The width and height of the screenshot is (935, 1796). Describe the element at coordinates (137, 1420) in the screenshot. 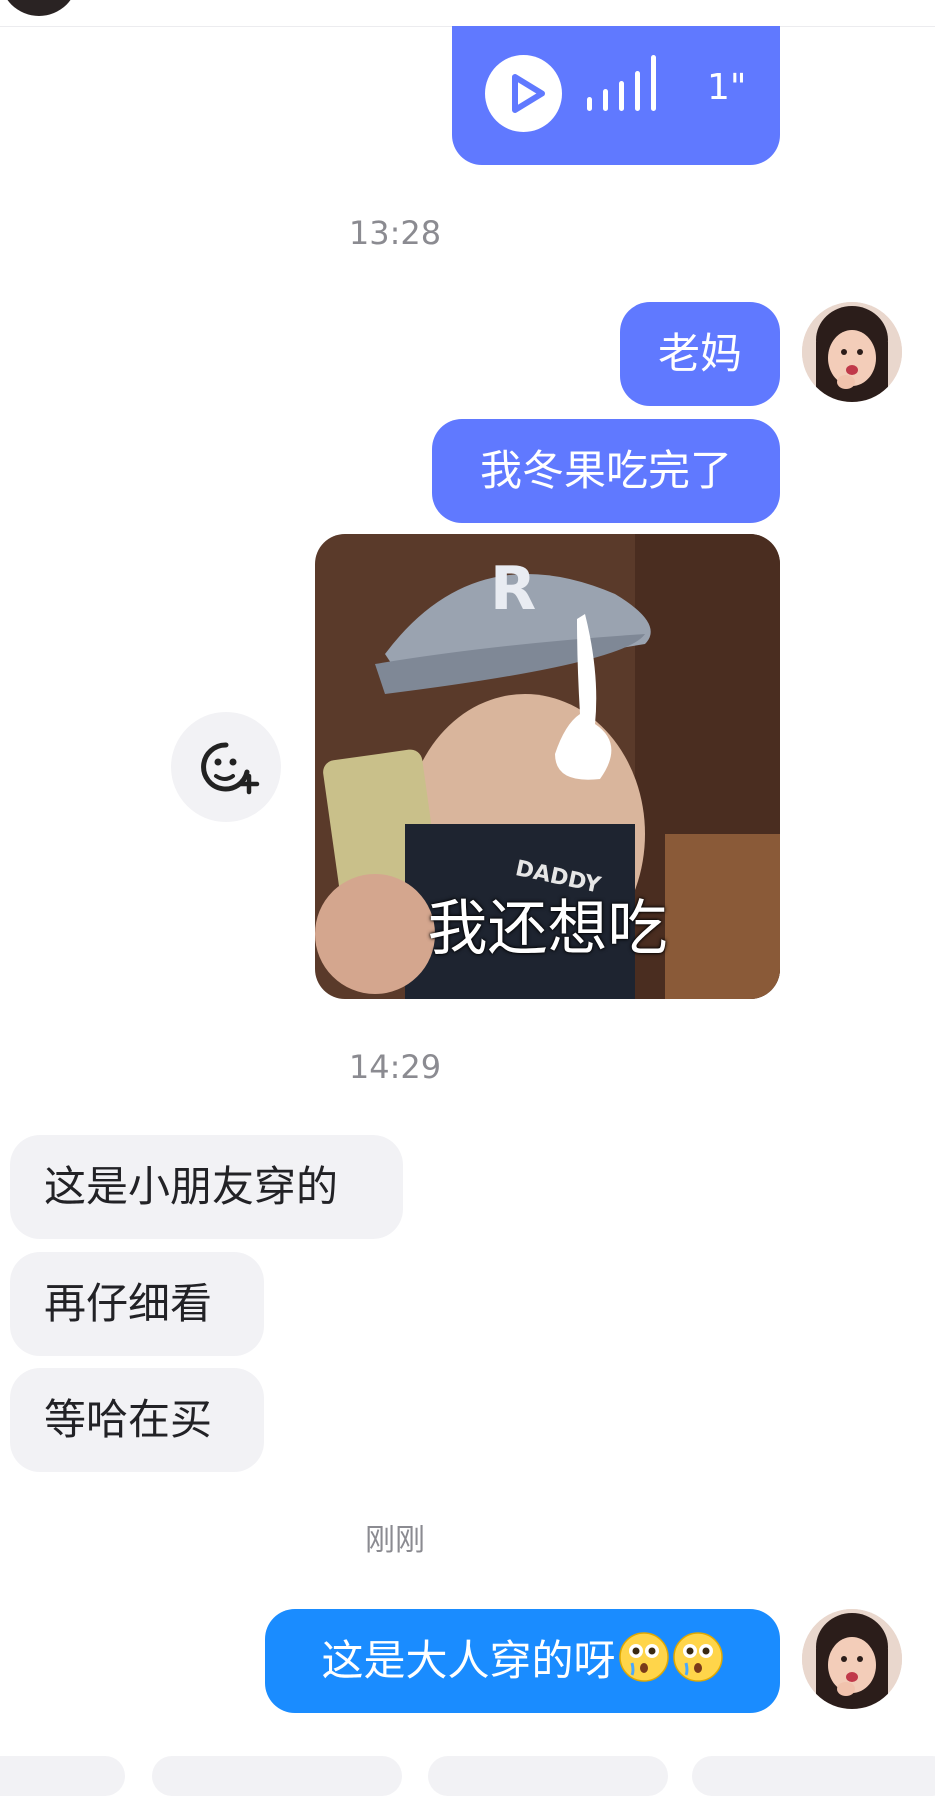

I see `incoming-message: 等哈在买` at that location.